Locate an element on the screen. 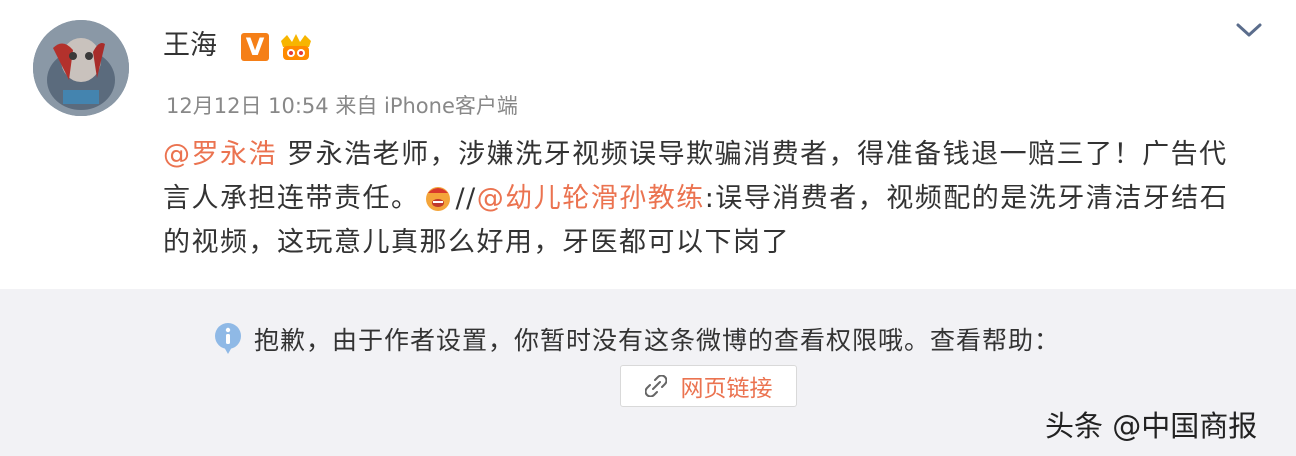 The height and width of the screenshot is (456, 1296). permission-notice: 抱歉，由于作者设置，你暂时没有这条微博的查看权限哦。查看帮助： is located at coordinates (657, 340).